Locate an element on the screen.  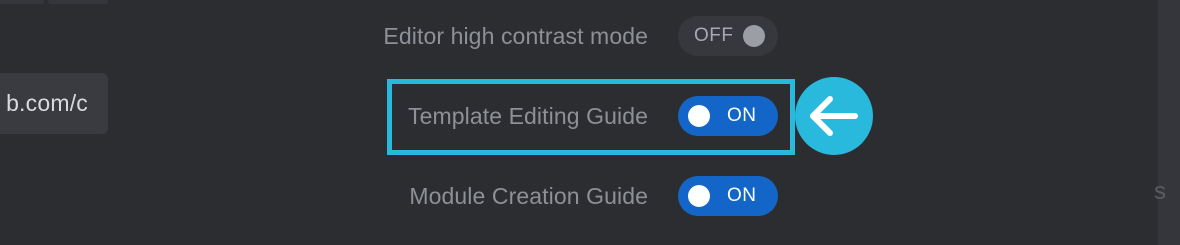
arrow-left-icon is located at coordinates (834, 116).